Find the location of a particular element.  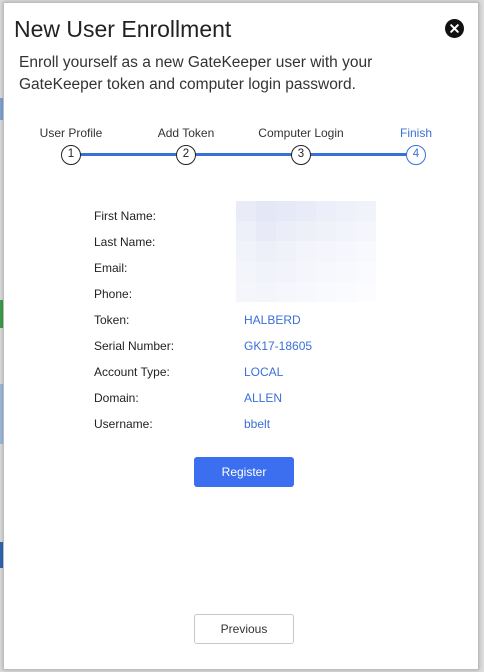

phone-label: Phone: is located at coordinates (113, 294).